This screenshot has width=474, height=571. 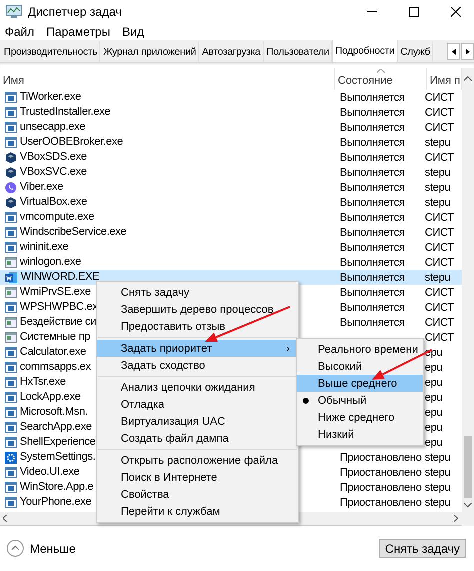 I want to click on process-name: Microsoft.Msn., so click(x=54, y=412).